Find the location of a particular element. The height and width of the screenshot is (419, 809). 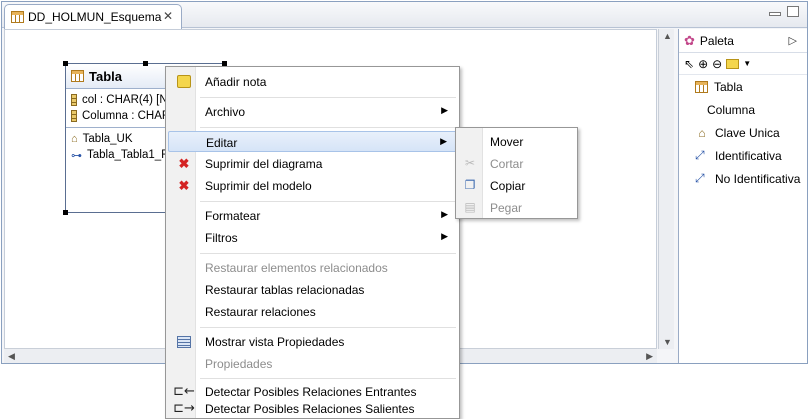

palette-header: ✿ Paleta ▷ is located at coordinates (743, 41).